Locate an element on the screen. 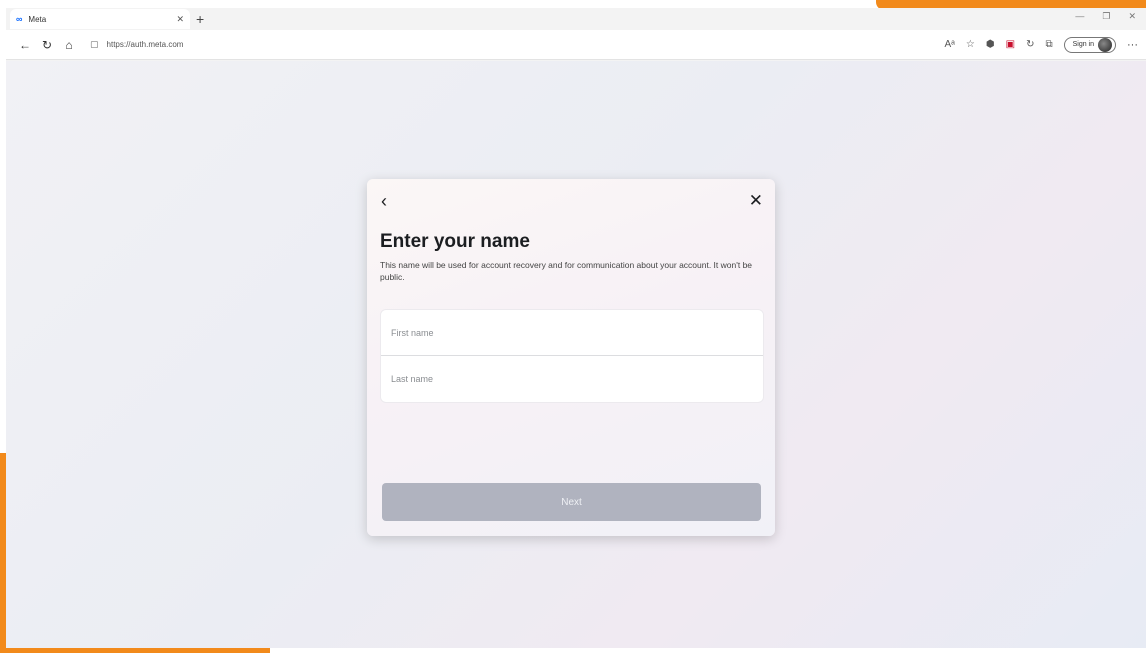 The width and height of the screenshot is (1146, 653). restore-icon: ❐ is located at coordinates (1106, 16).